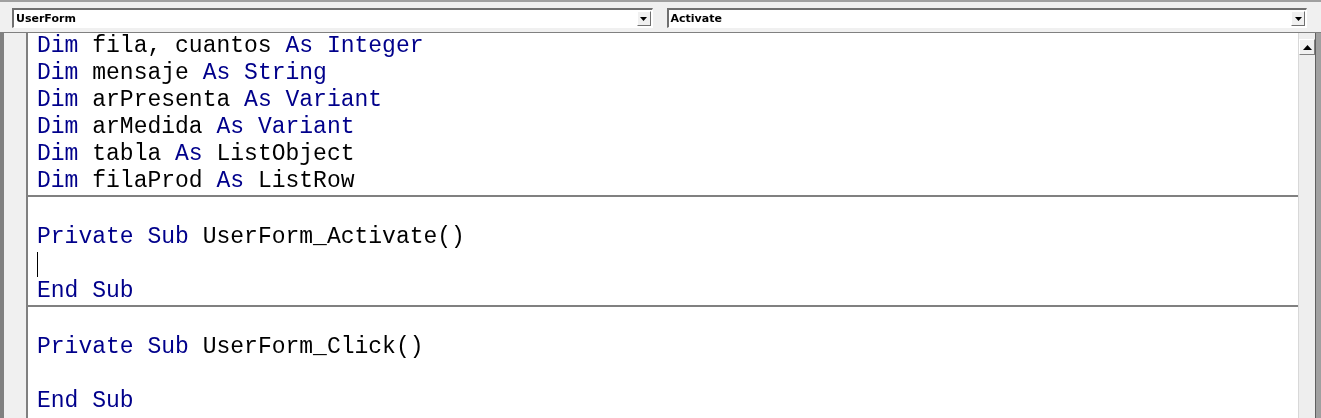  What do you see at coordinates (1306, 225) in the screenshot?
I see `vertical-scrollbar` at bounding box center [1306, 225].